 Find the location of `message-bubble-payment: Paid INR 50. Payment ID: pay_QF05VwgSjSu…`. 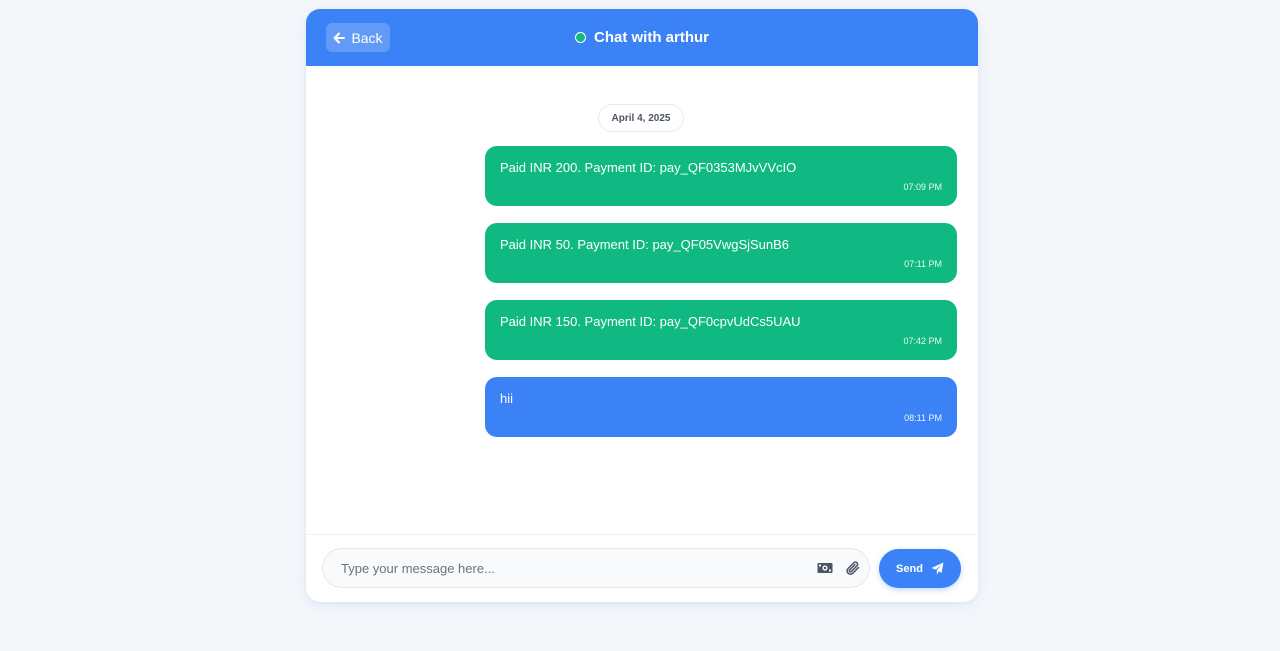

message-bubble-payment: Paid INR 50. Payment ID: pay_QF05VwgSjSu… is located at coordinates (721, 253).